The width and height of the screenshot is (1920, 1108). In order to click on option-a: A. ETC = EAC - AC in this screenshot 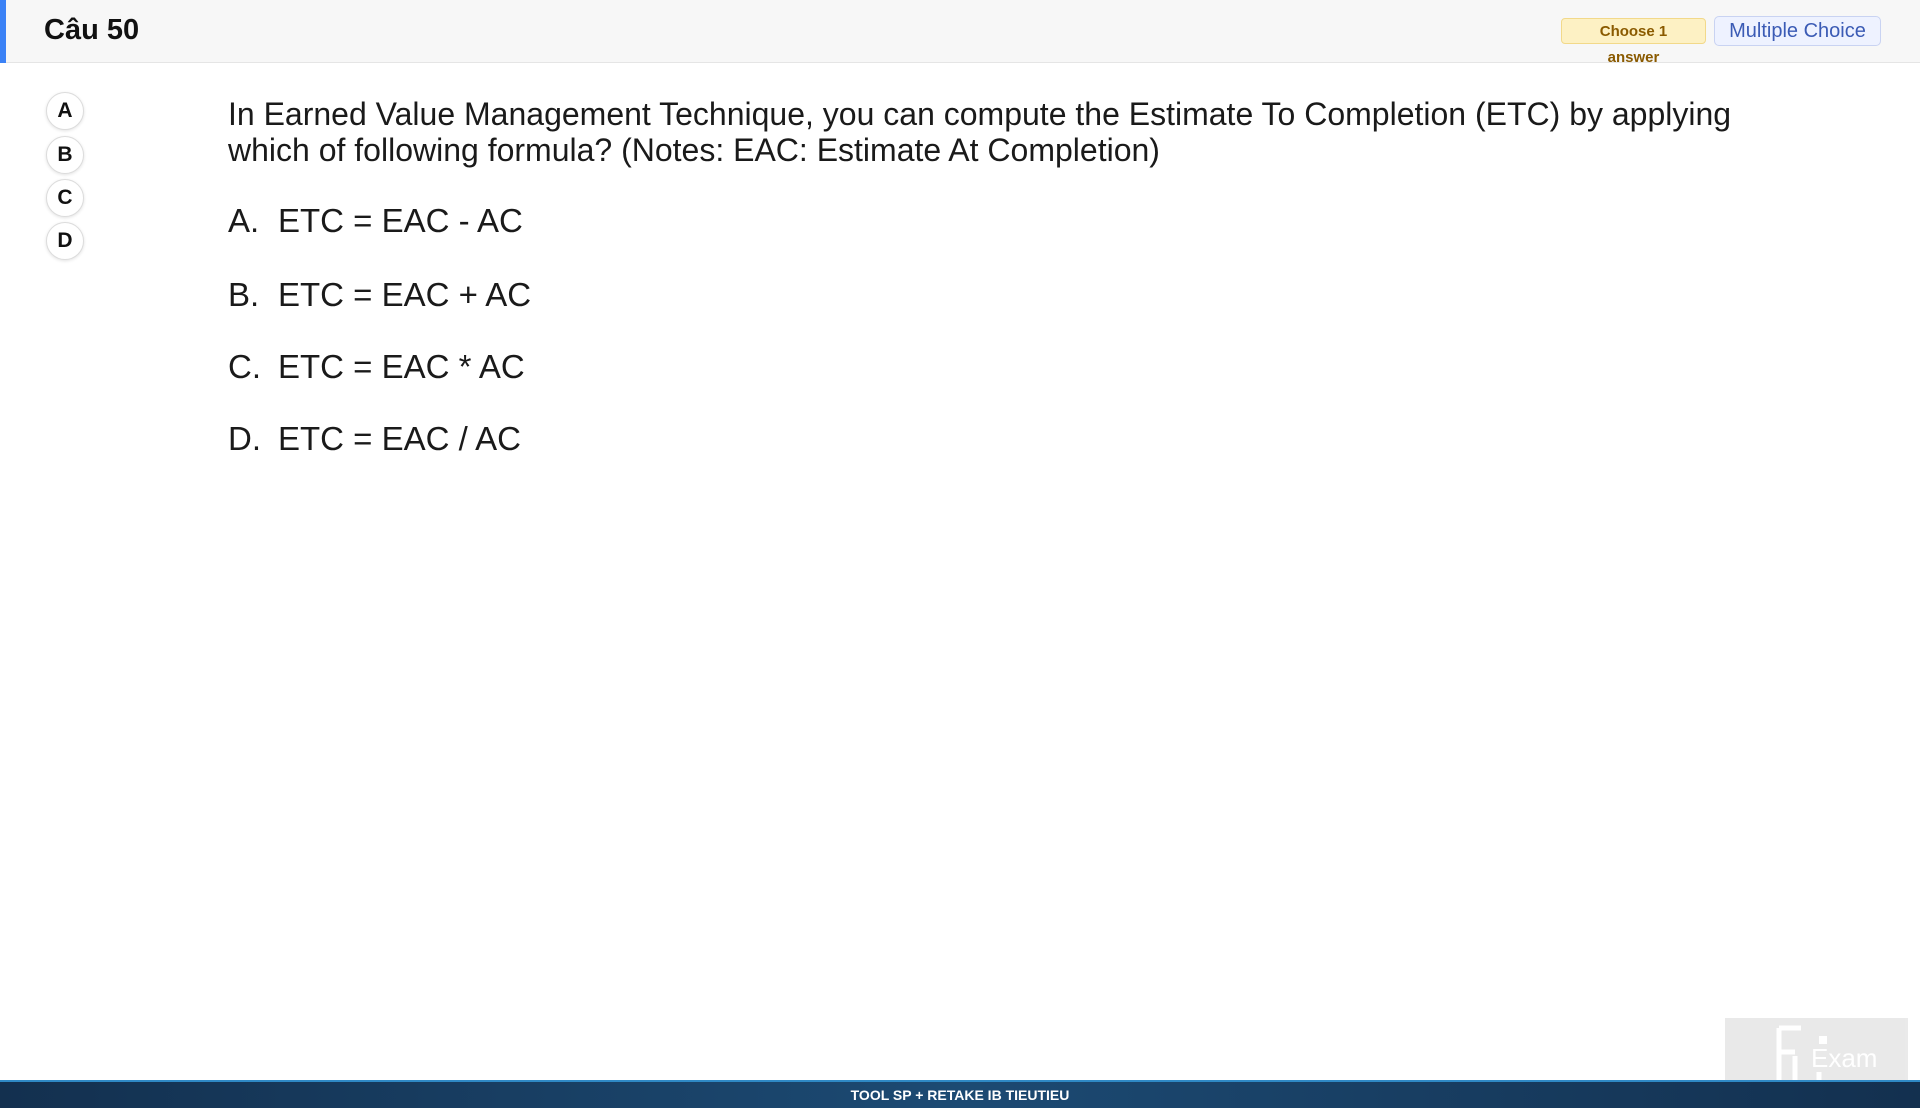, I will do `click(375, 221)`.